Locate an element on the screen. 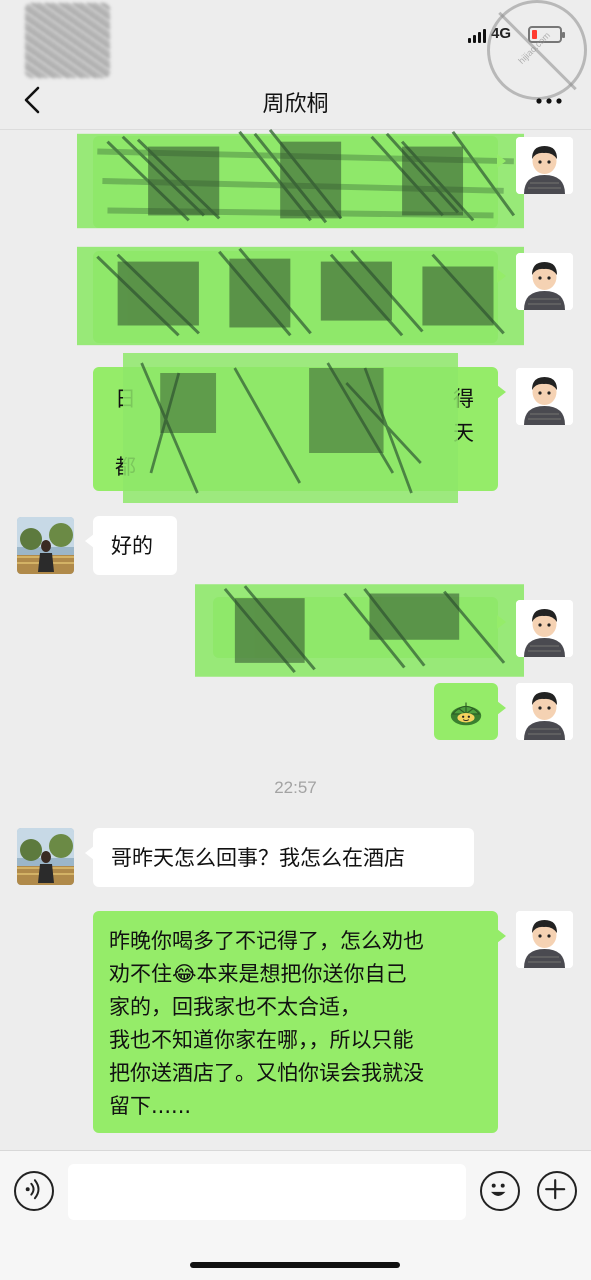  partial-char: 日 is located at coordinates (125, 399).